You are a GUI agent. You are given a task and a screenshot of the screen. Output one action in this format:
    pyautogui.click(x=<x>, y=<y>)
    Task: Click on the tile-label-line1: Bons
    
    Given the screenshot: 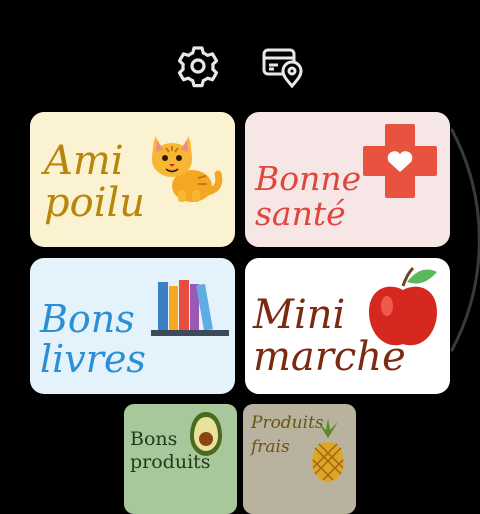 What is the action you would take?
    pyautogui.click(x=87, y=319)
    